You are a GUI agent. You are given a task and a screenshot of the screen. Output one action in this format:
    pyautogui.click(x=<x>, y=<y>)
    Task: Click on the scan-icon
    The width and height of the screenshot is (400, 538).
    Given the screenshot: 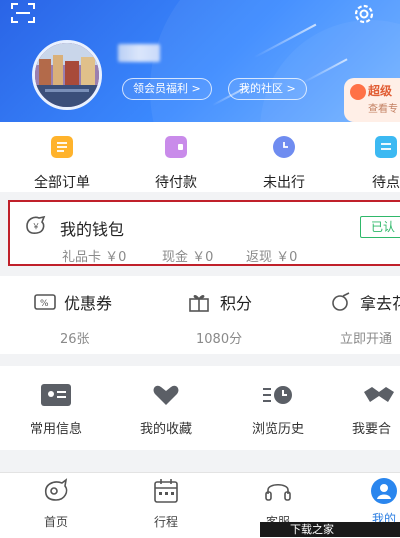 What is the action you would take?
    pyautogui.click(x=23, y=13)
    